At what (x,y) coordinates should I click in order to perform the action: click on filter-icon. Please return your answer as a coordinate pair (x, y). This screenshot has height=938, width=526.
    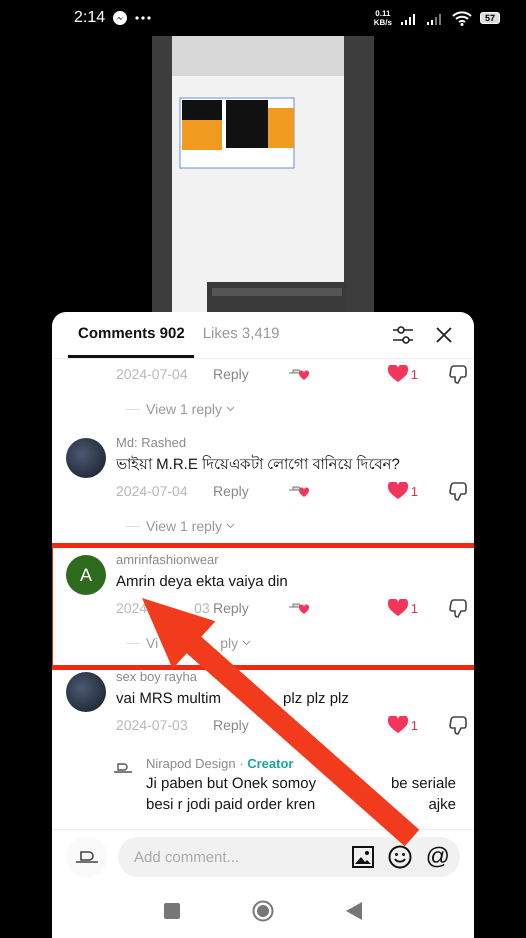
    Looking at the image, I should click on (403, 335).